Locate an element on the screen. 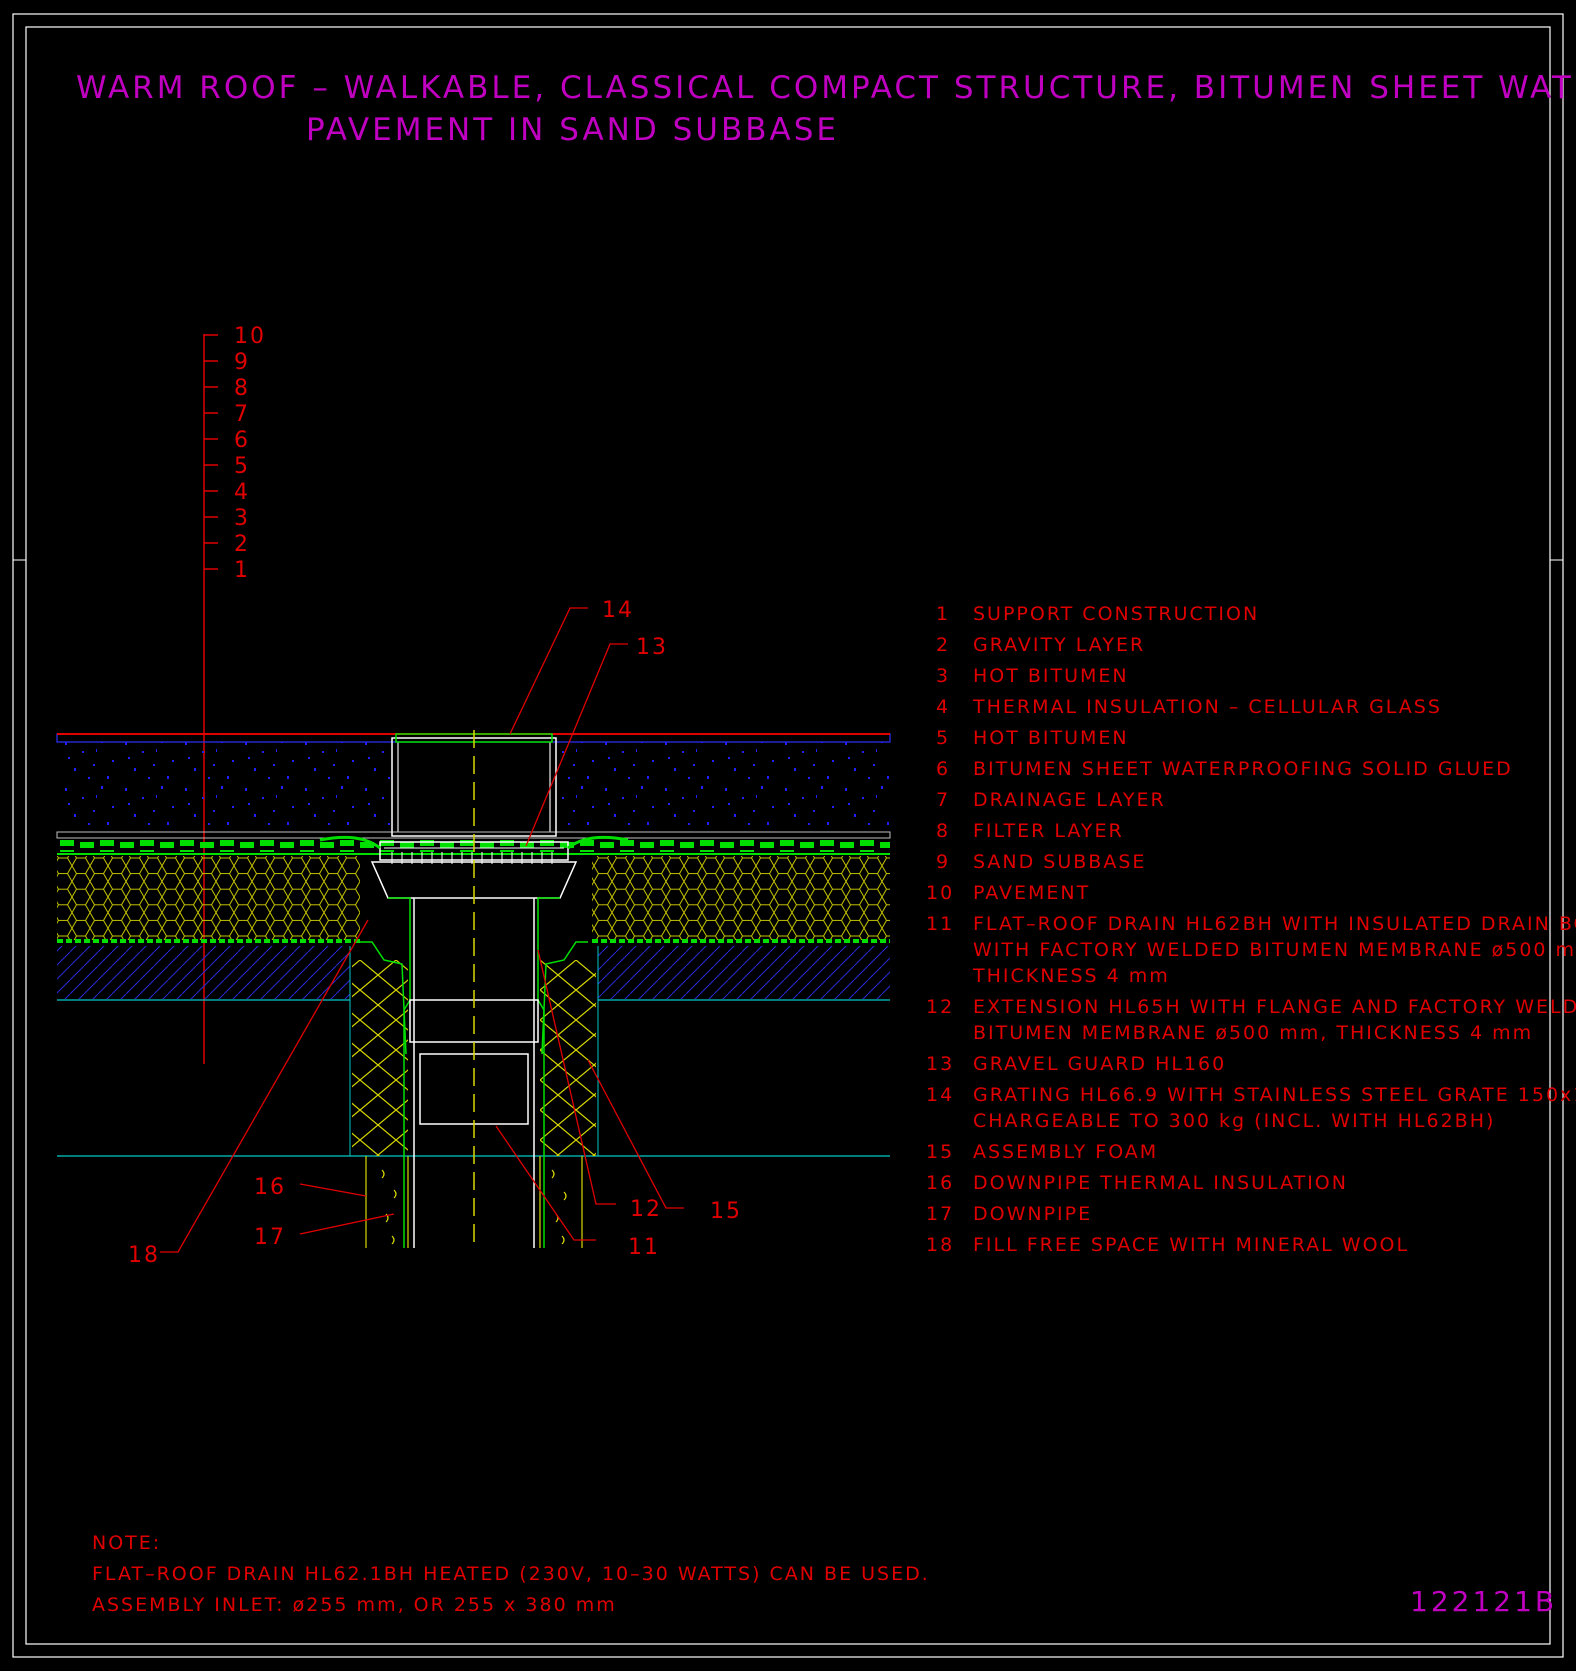 This screenshot has height=1671, width=1576. legend-text: SUPPORT CONSTRUCTION is located at coordinates (1116, 614).